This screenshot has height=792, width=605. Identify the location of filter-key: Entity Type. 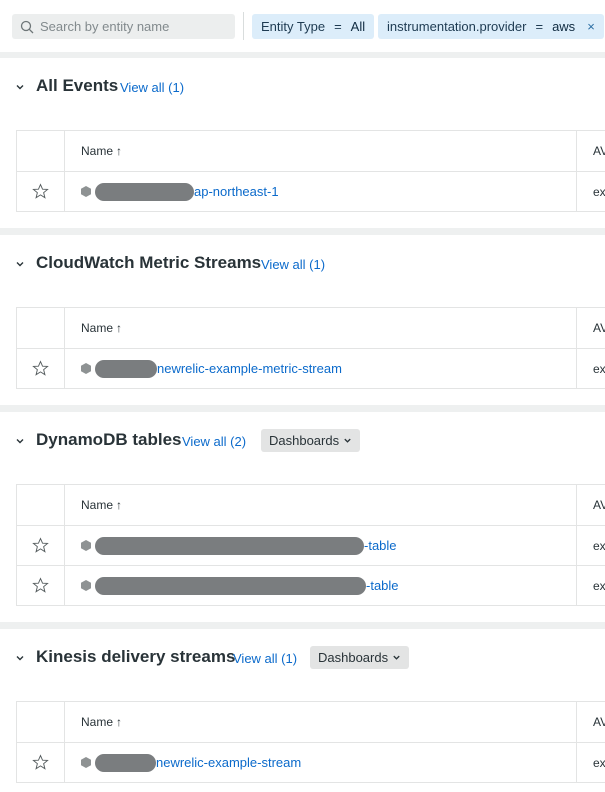
(293, 26).